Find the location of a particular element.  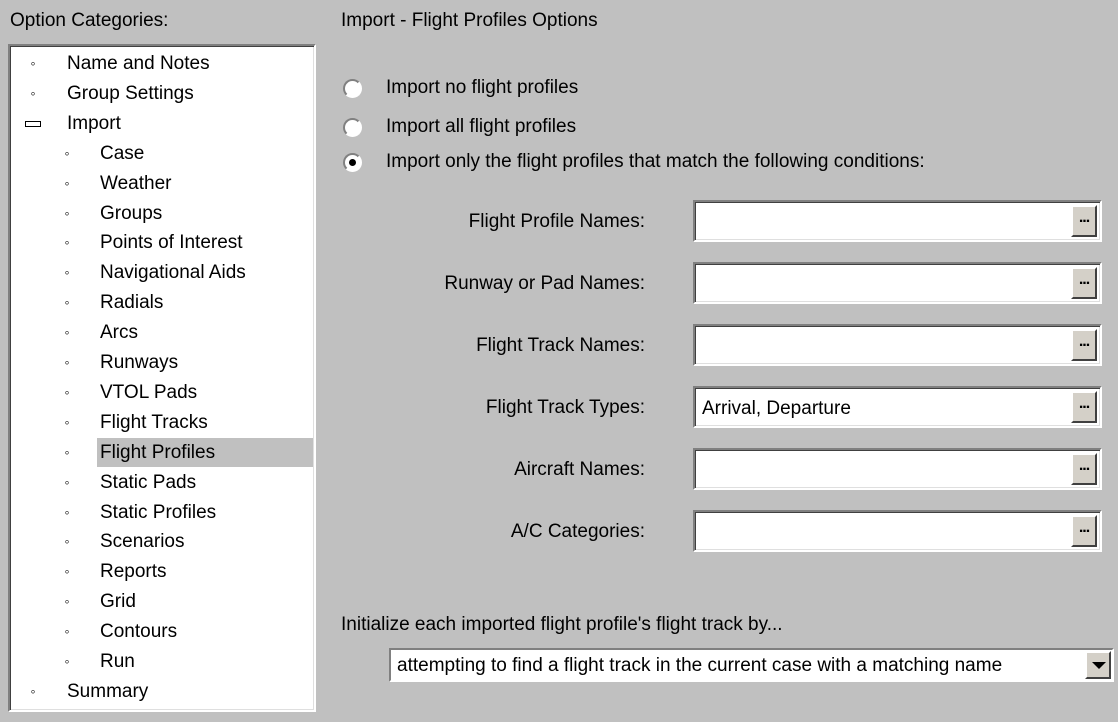

radio-selected-dot is located at coordinates (352, 162).